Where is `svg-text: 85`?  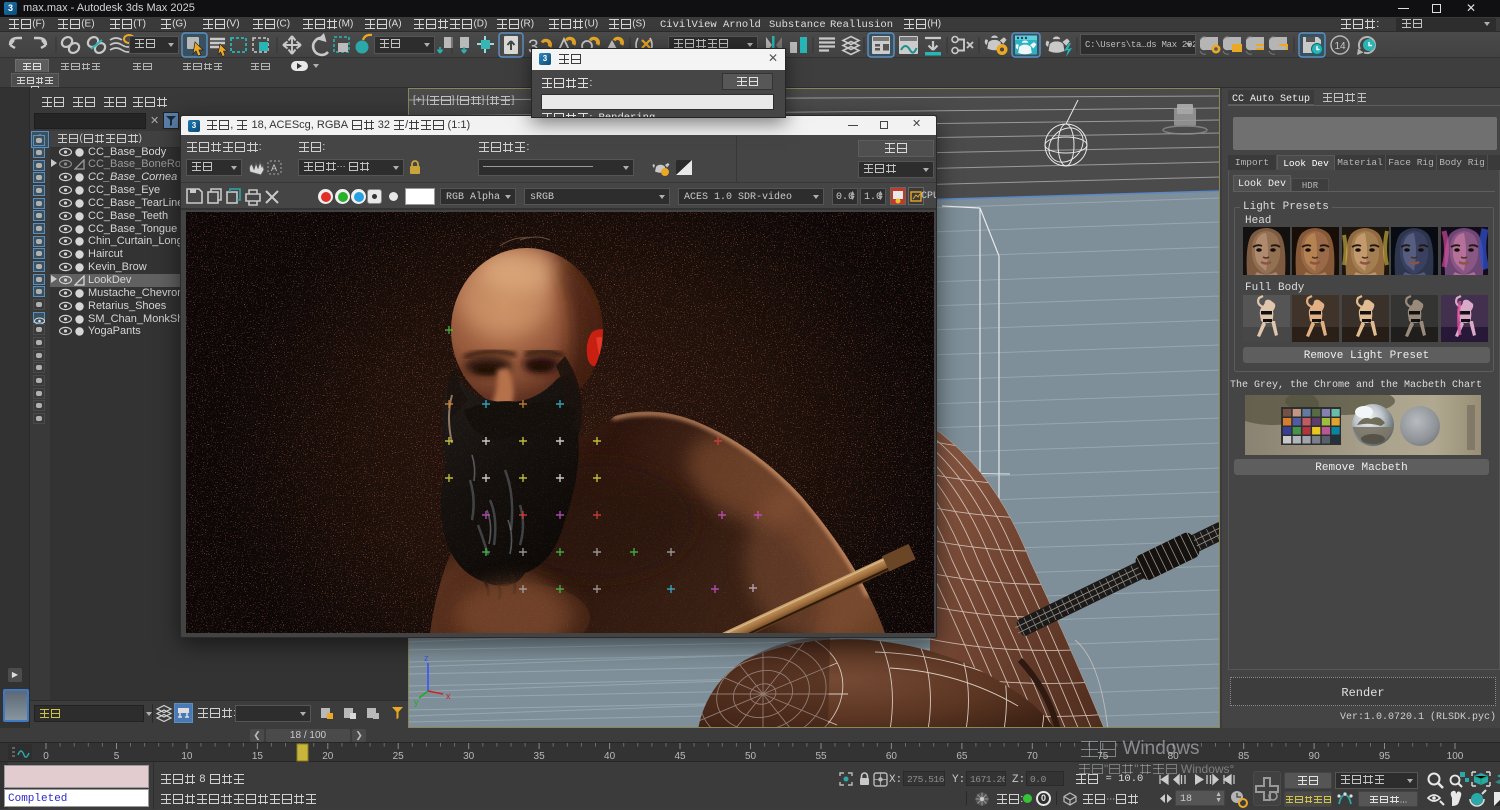 svg-text: 85 is located at coordinates (1244, 756).